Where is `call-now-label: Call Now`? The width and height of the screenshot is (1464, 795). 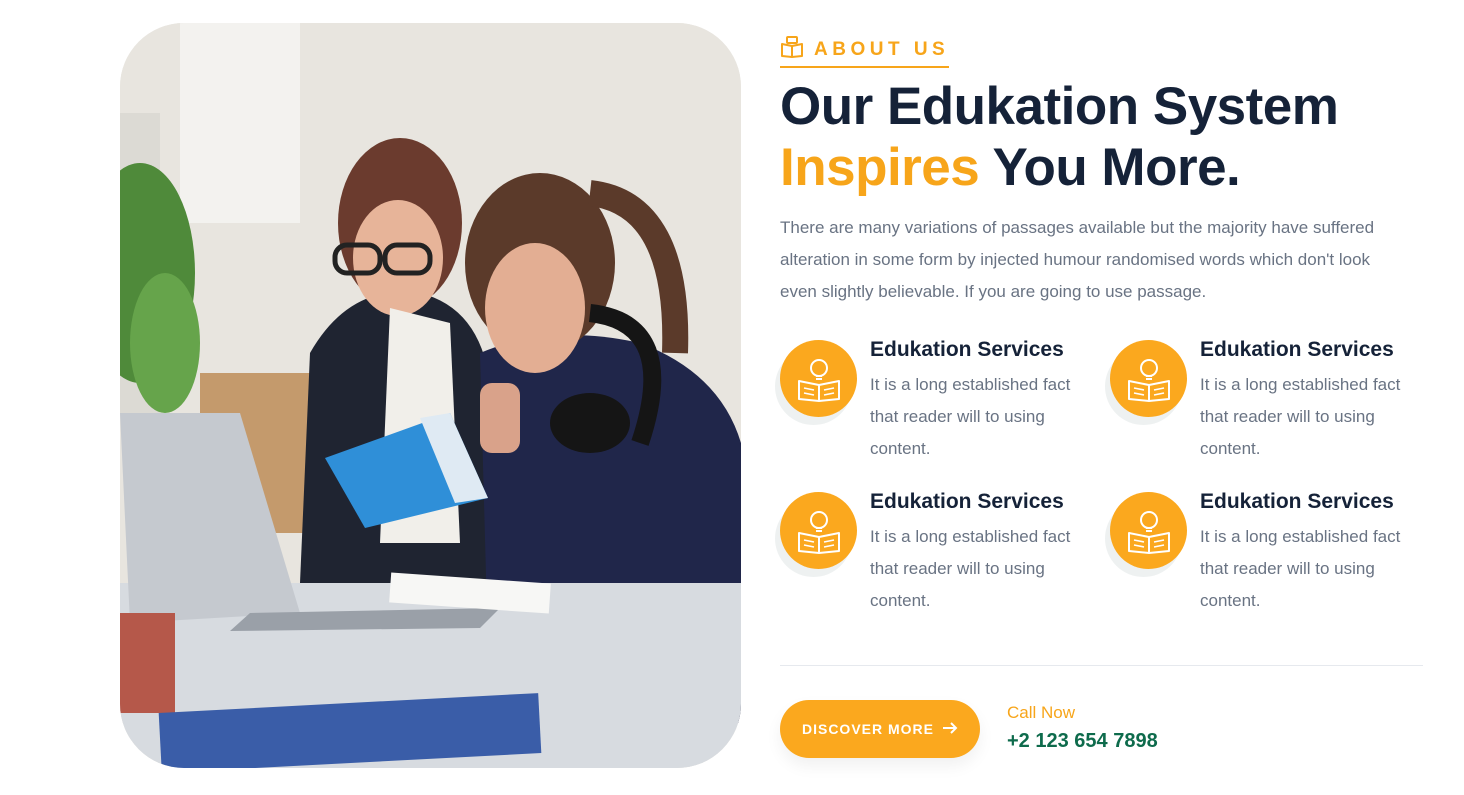 call-now-label: Call Now is located at coordinates (1041, 712).